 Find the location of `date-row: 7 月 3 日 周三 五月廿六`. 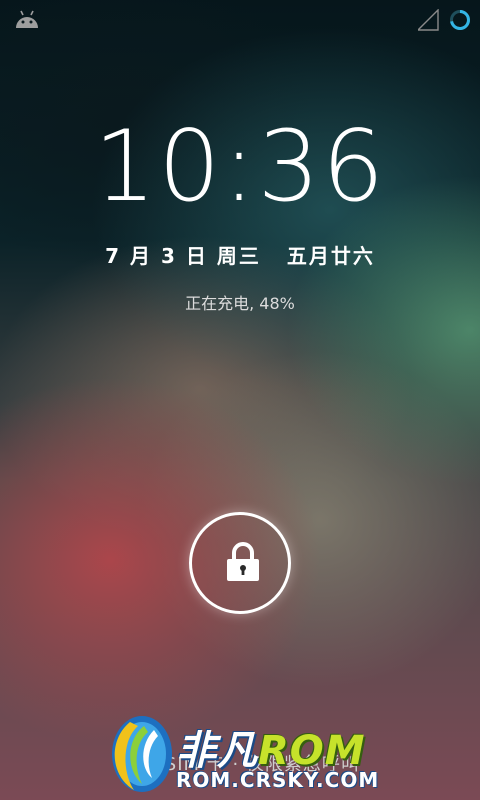

date-row: 7 月 3 日 周三 五月廿六 is located at coordinates (240, 255).